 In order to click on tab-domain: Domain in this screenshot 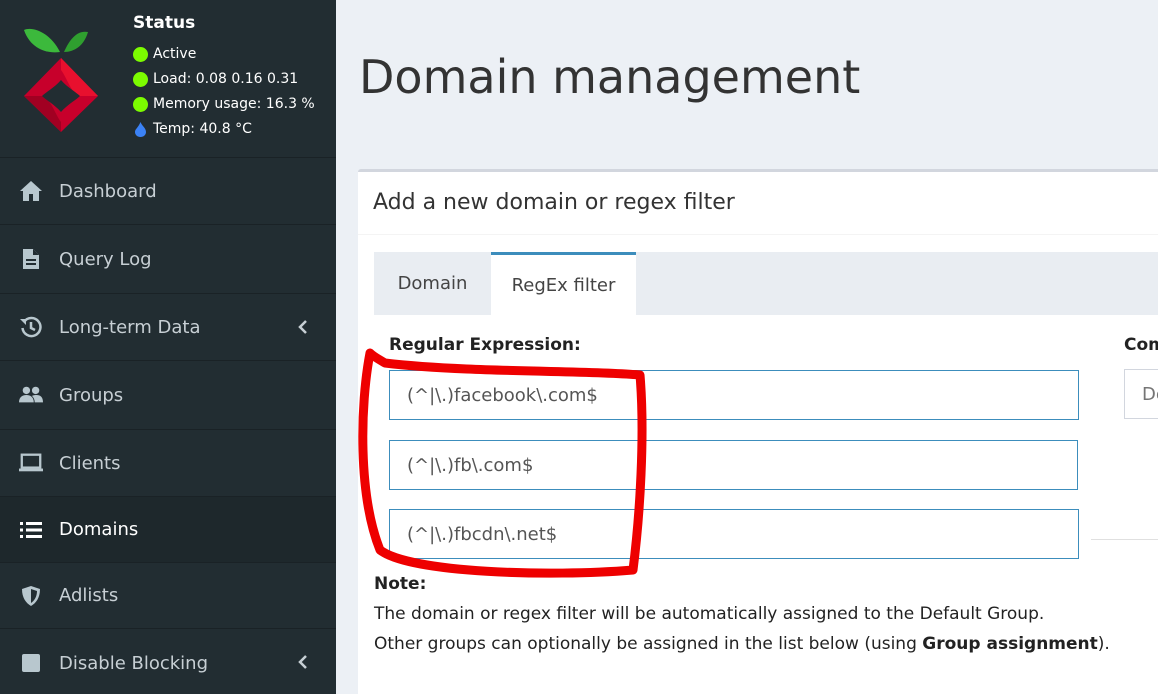, I will do `click(432, 283)`.